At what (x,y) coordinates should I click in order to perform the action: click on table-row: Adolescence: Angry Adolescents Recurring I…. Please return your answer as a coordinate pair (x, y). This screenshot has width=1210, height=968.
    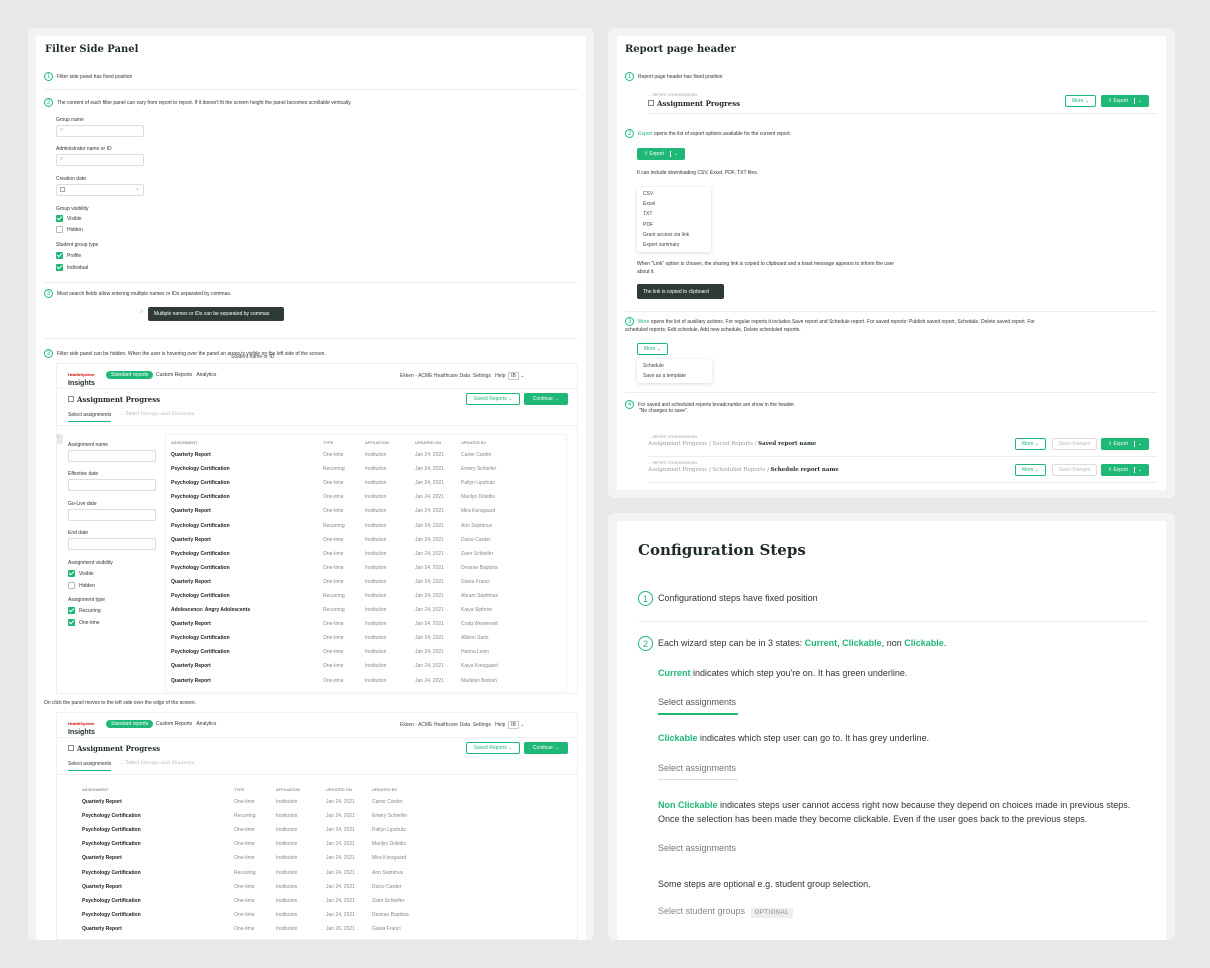
    Looking at the image, I should click on (366, 610).